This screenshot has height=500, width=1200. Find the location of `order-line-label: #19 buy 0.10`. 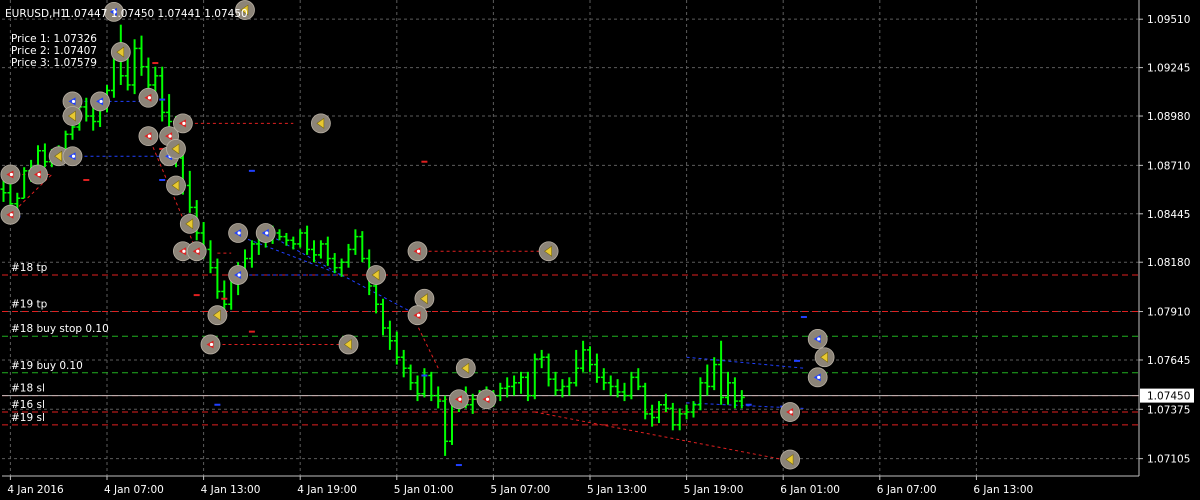

order-line-label: #19 buy 0.10 is located at coordinates (47, 366).